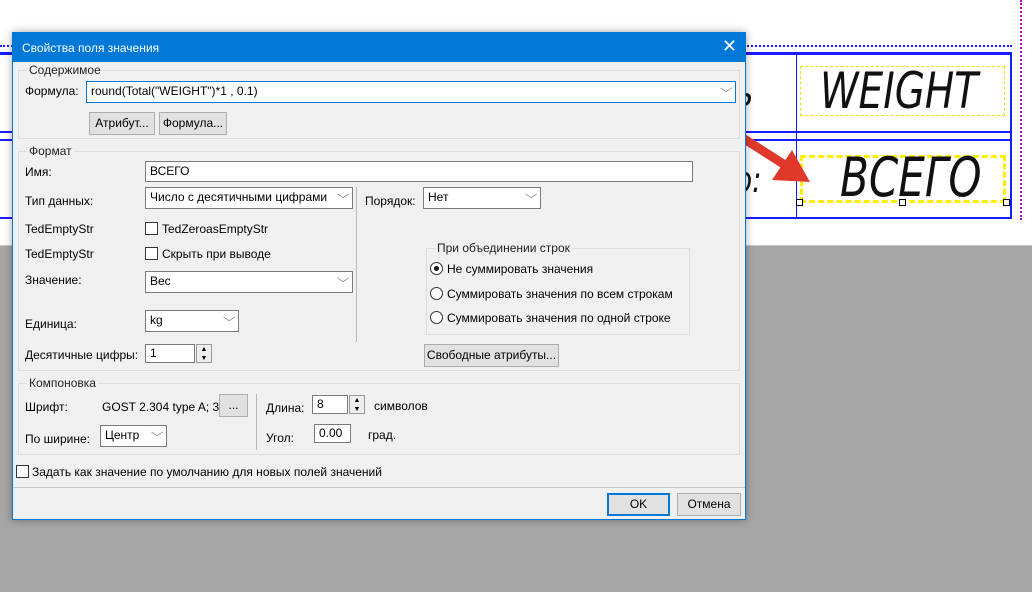 The width and height of the screenshot is (1032, 592). What do you see at coordinates (559, 318) in the screenshot?
I see `radio-sum-one-label: Суммировать значения по одной строке` at bounding box center [559, 318].